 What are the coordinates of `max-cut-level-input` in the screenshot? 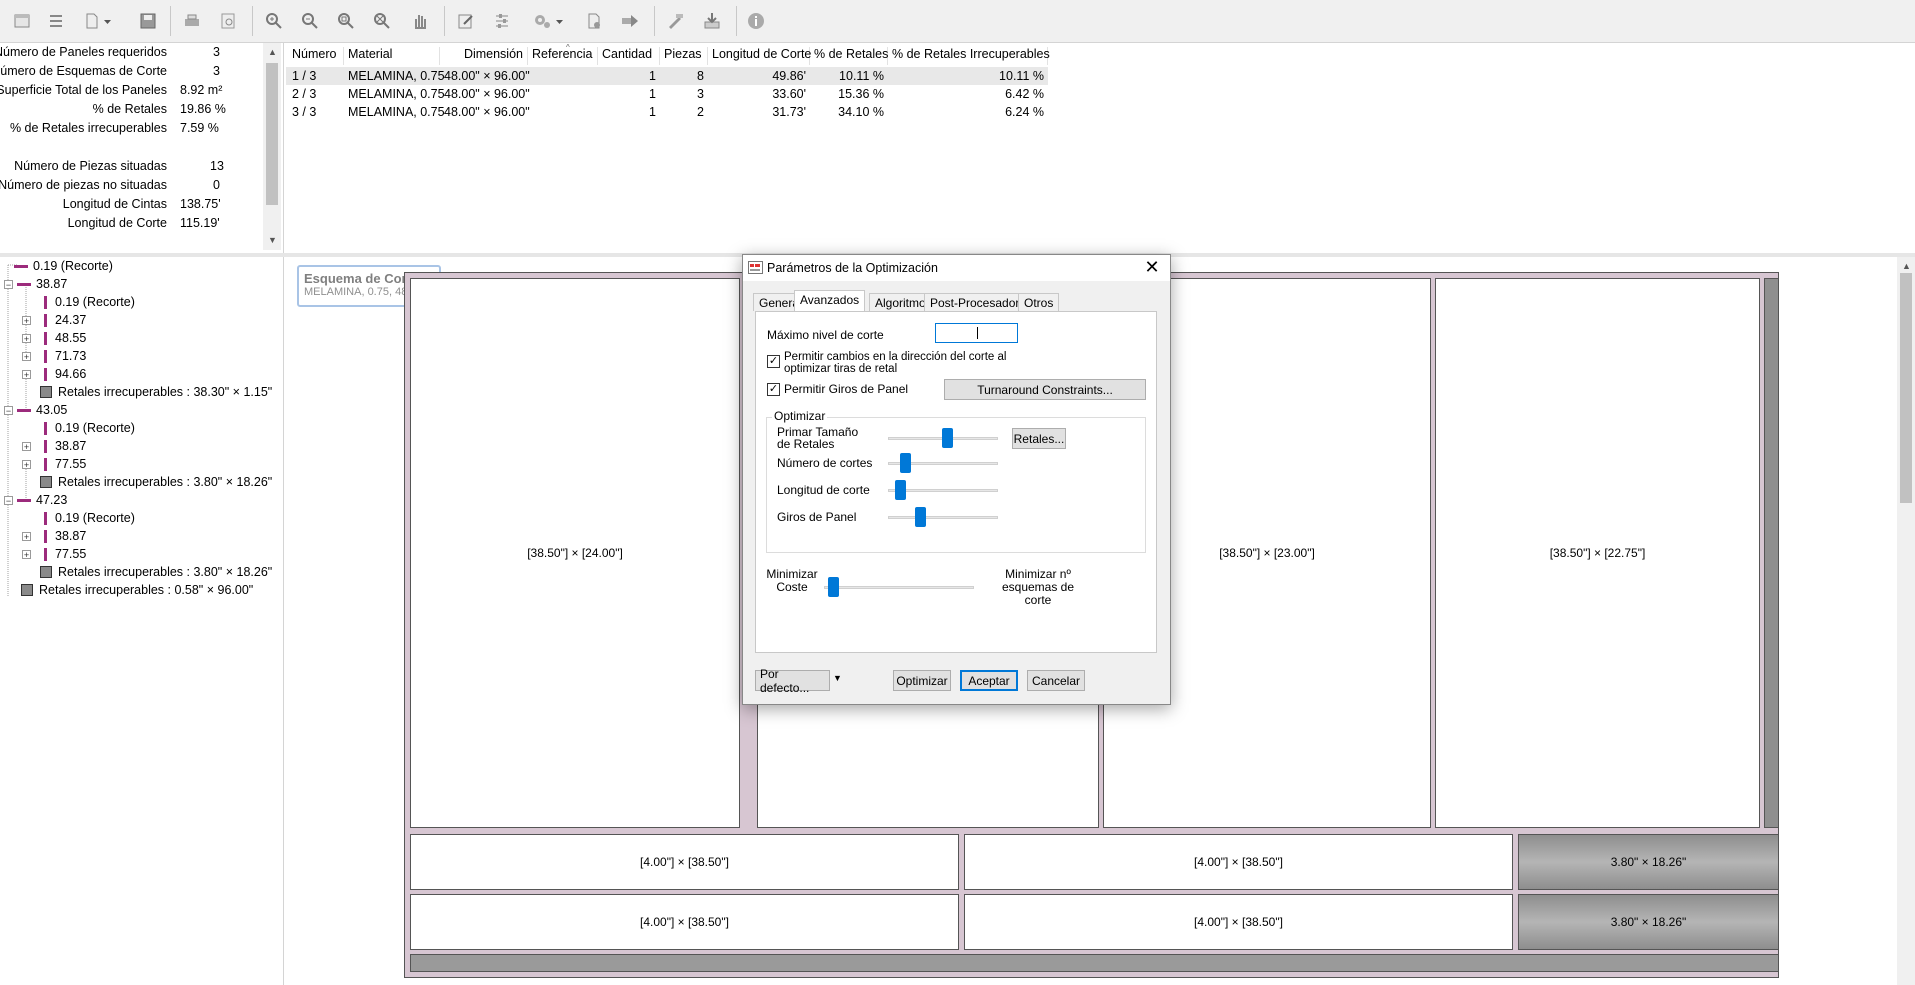 It's located at (976, 333).